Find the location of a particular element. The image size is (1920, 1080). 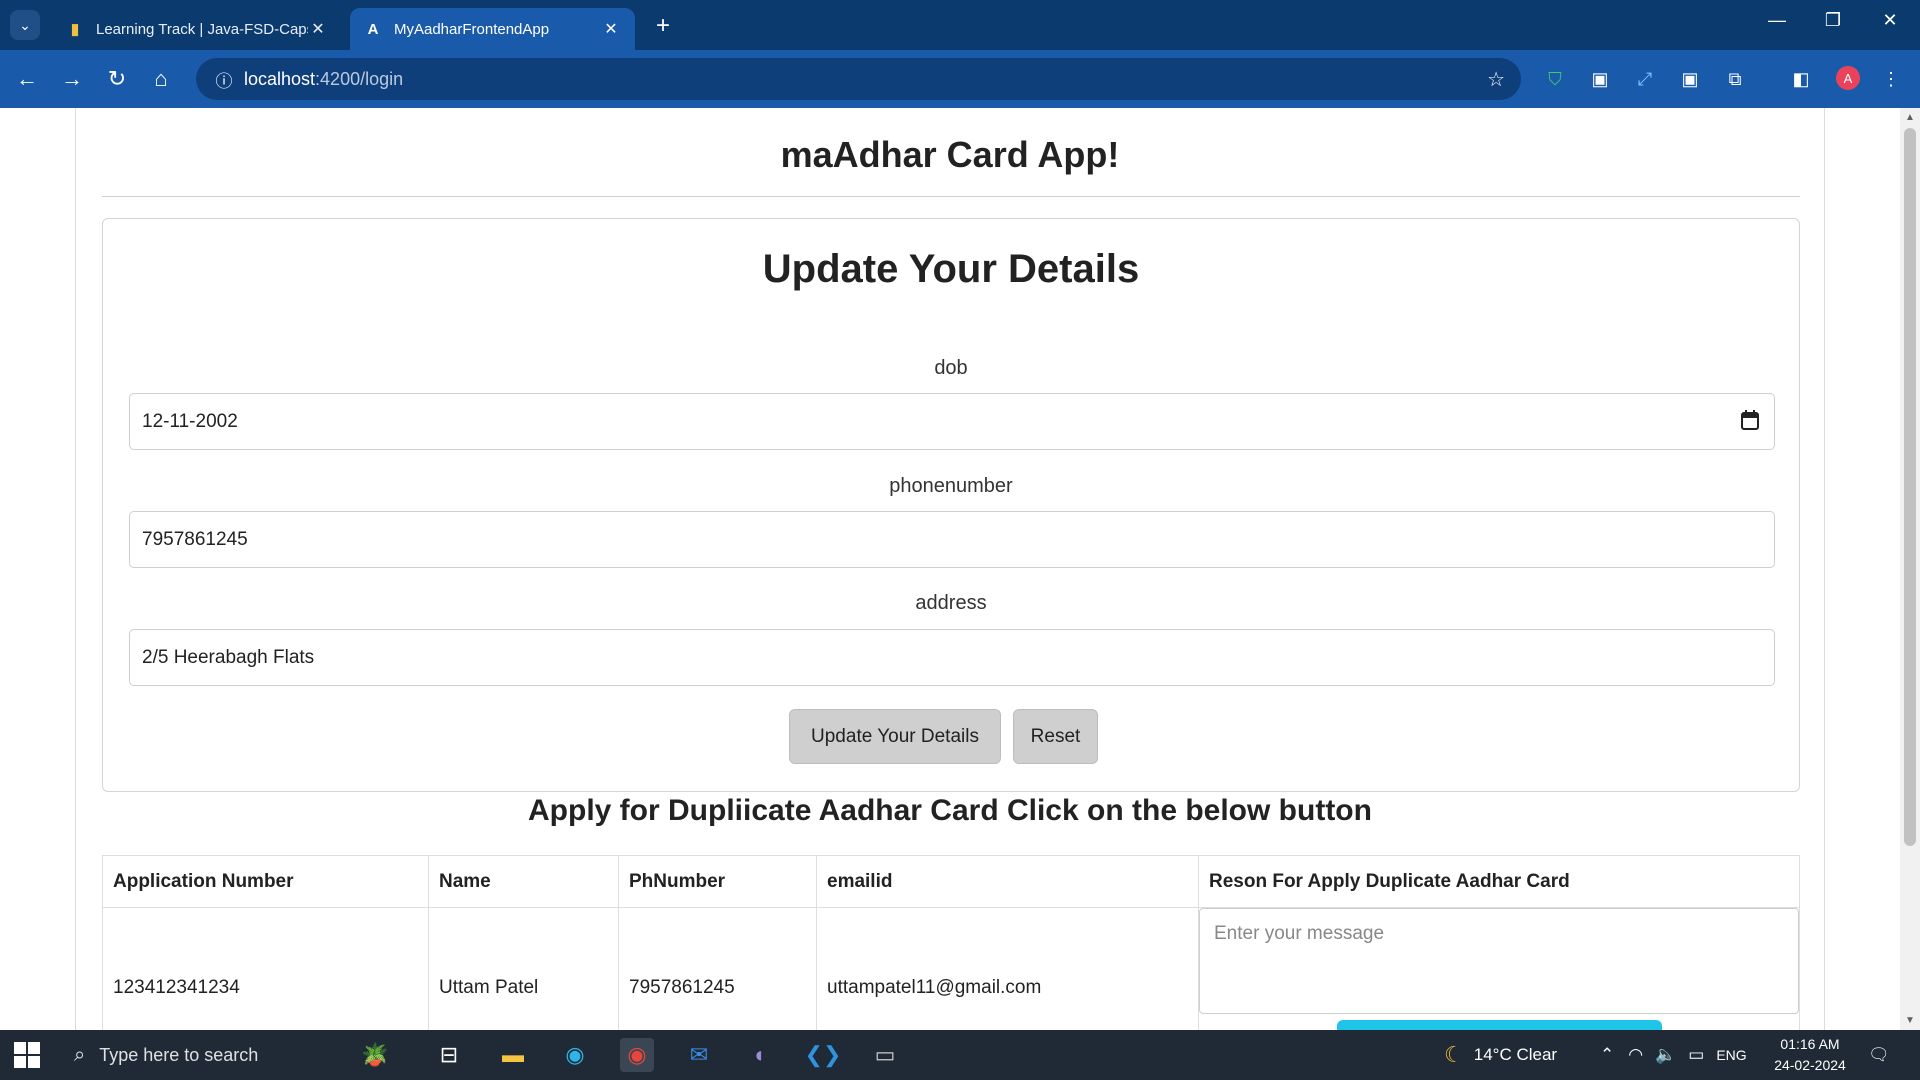

header-phnumber: PhNumber is located at coordinates (717, 881).